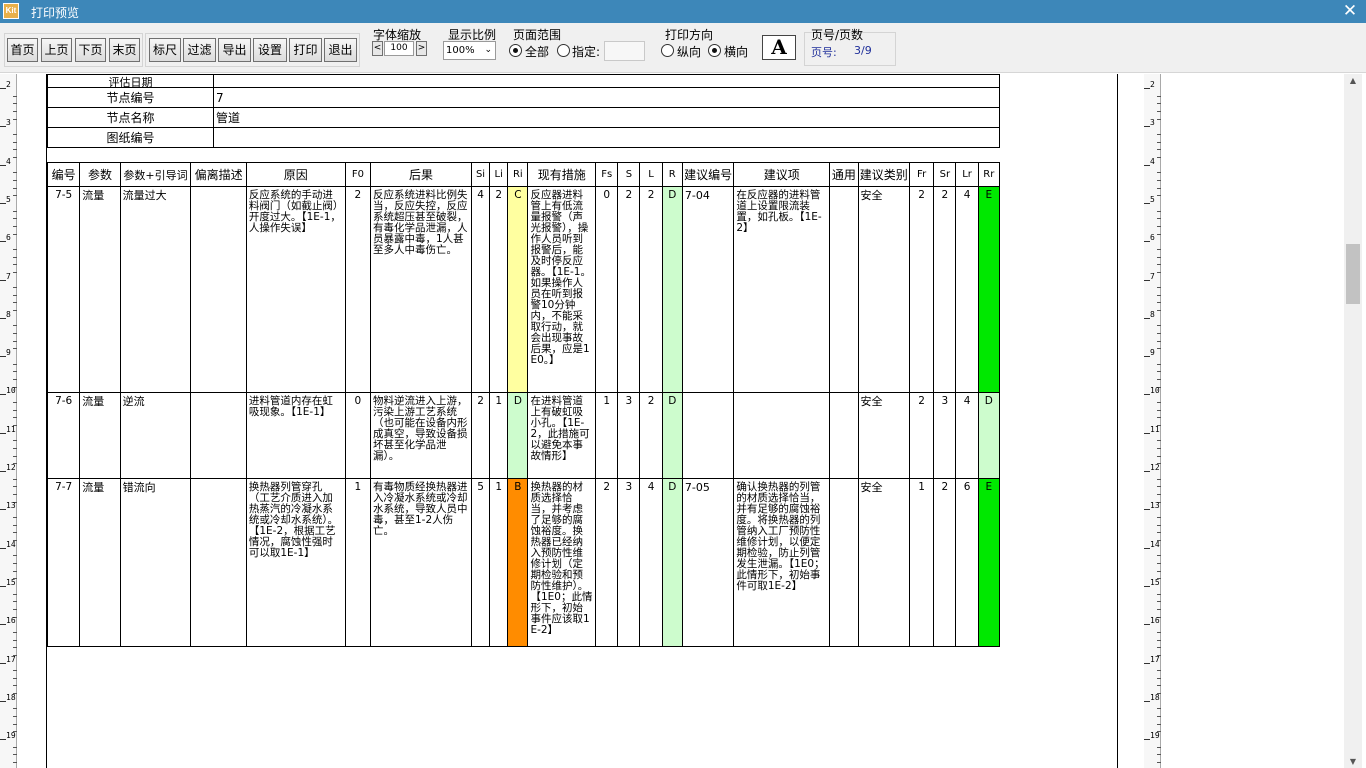 Image resolution: width=1366 pixels, height=768 pixels. I want to click on ruler-label: 6, so click(1152, 238).